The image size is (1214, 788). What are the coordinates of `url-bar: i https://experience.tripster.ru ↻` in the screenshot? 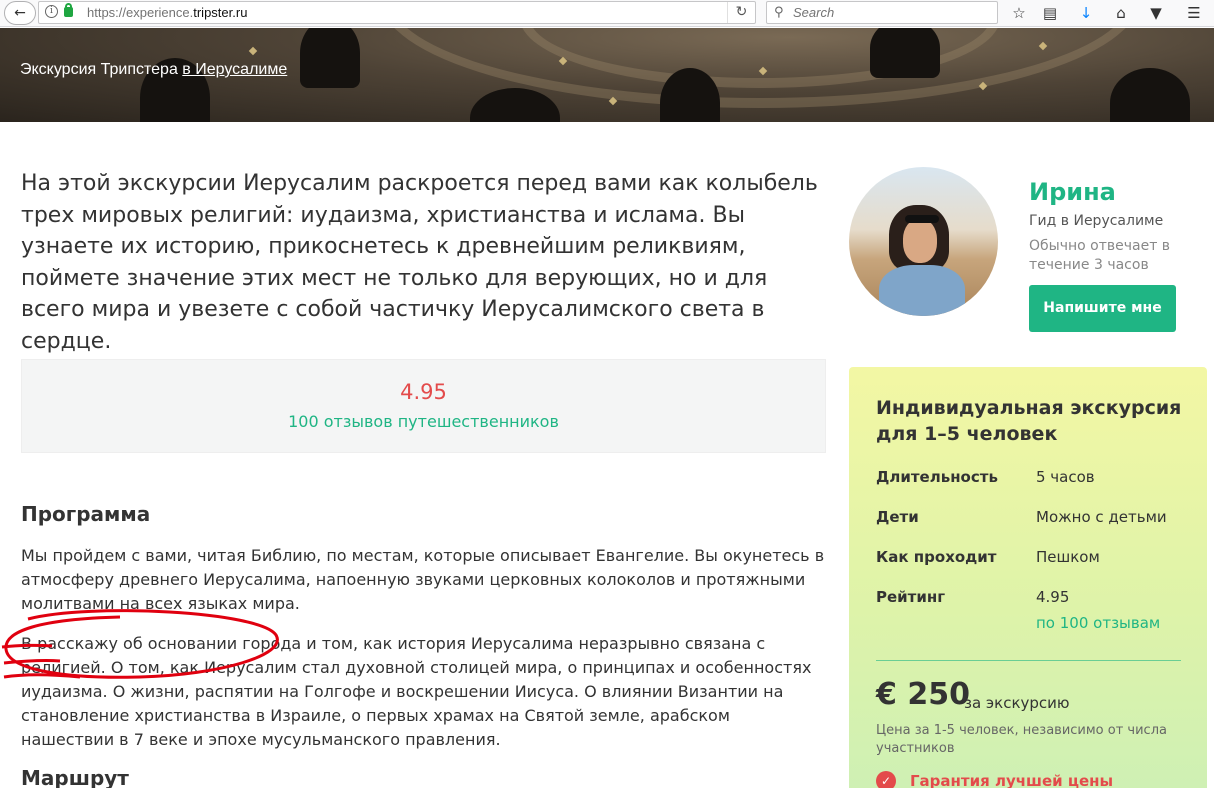 It's located at (397, 12).